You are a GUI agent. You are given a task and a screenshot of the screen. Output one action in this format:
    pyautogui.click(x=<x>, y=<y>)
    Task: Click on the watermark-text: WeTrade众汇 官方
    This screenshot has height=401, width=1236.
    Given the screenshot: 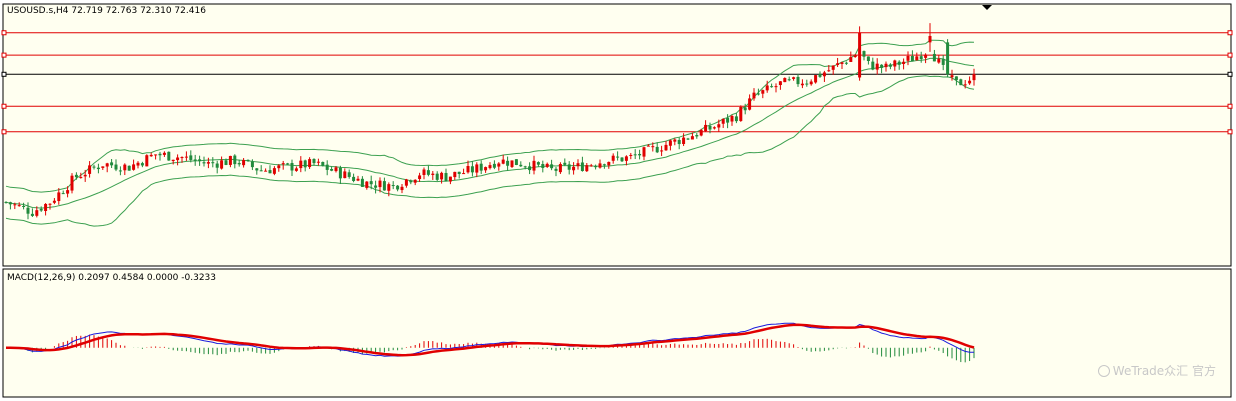 What is the action you would take?
    pyautogui.click(x=1164, y=371)
    